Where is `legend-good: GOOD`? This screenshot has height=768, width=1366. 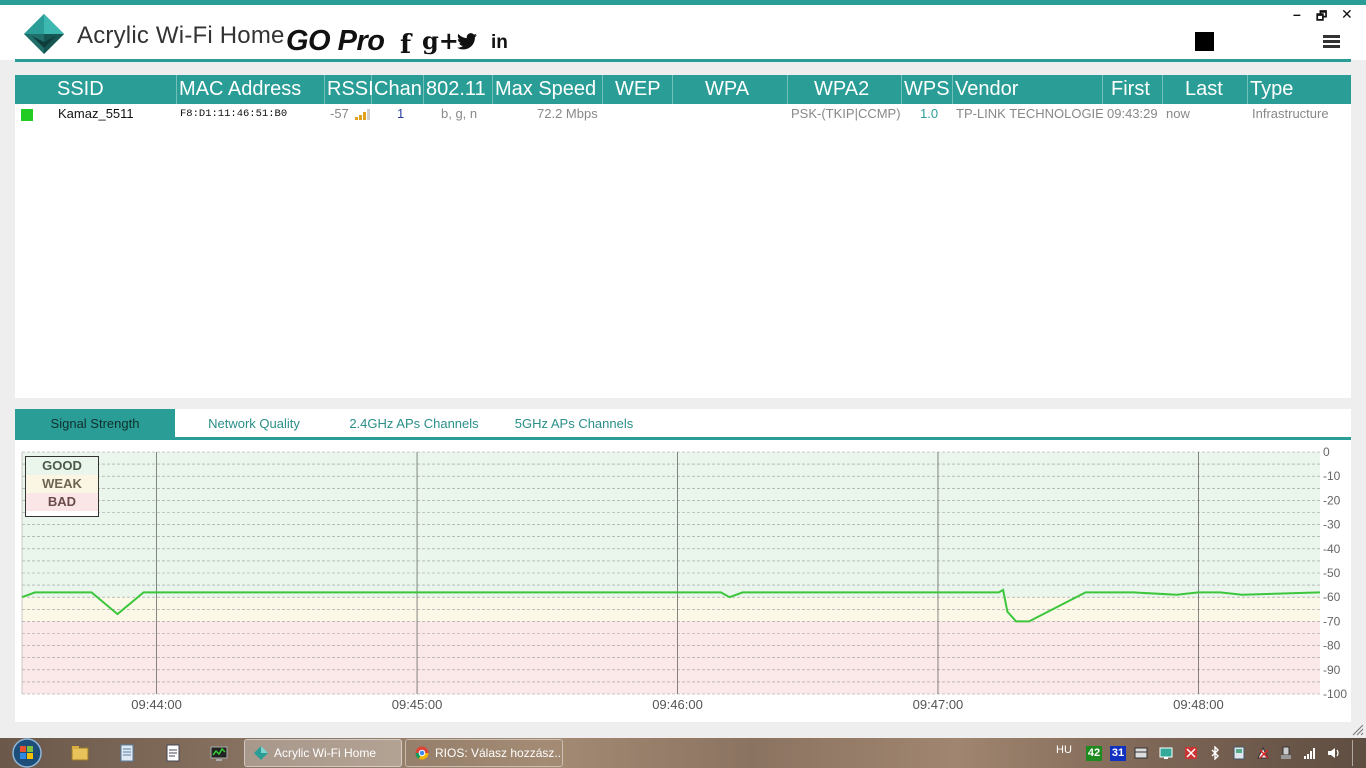 legend-good: GOOD is located at coordinates (62, 466).